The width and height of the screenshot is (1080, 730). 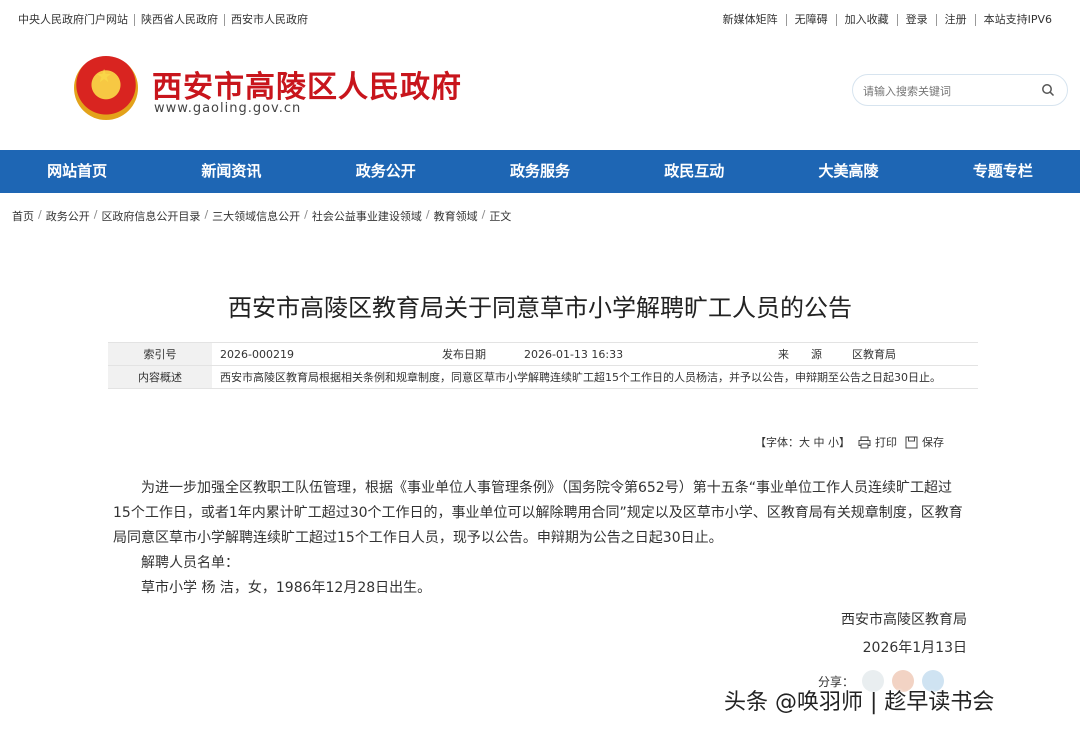 What do you see at coordinates (800, 354) in the screenshot?
I see `meta-source-label: 来 源` at bounding box center [800, 354].